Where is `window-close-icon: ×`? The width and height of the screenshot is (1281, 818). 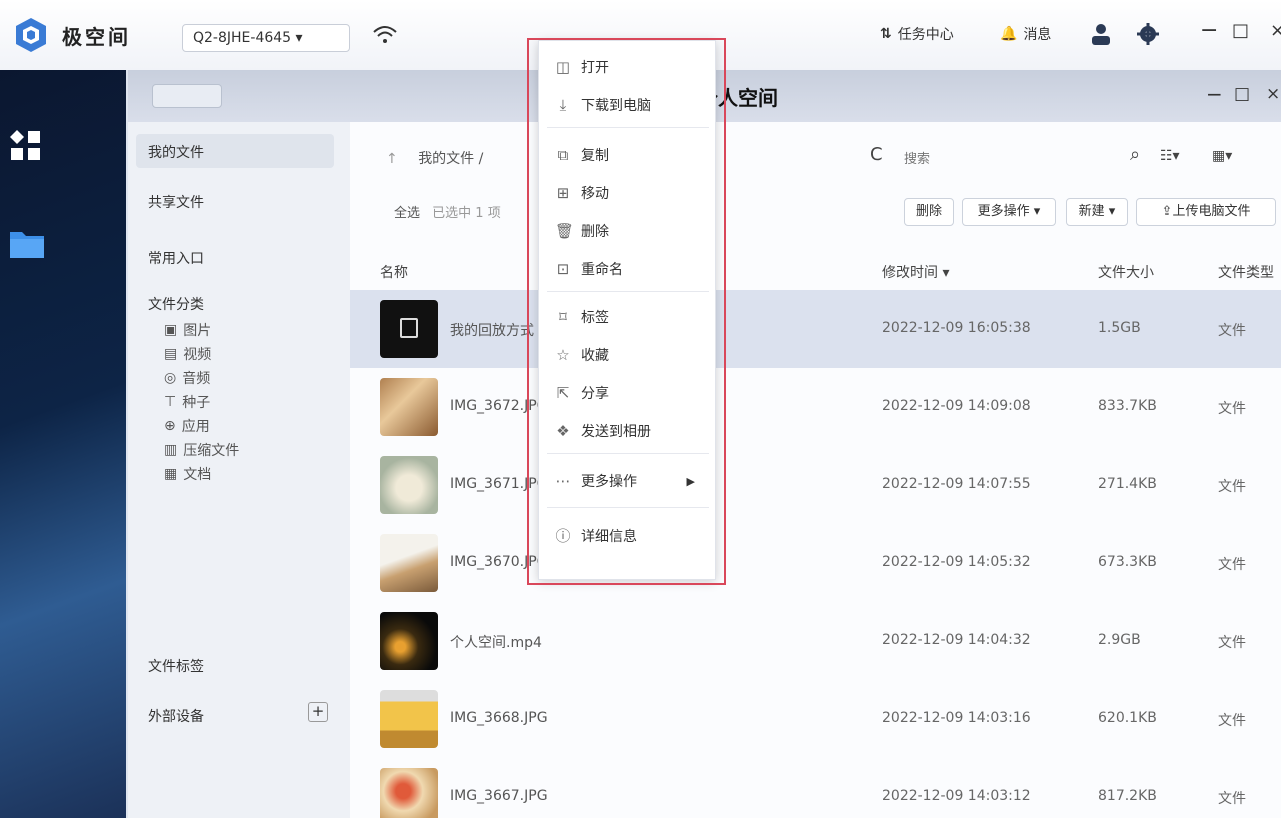
window-close-icon: × is located at coordinates (1273, 94).